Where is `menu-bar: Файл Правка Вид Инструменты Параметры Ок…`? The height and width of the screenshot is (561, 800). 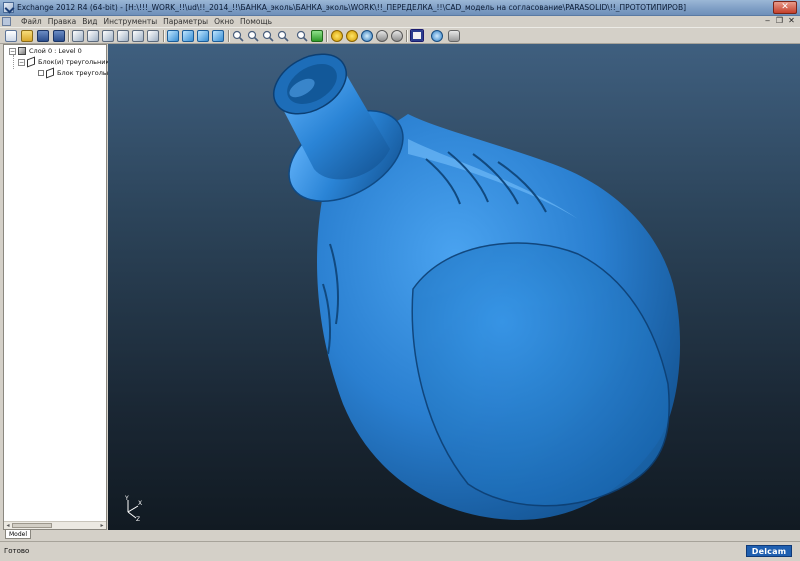
menu-bar: Файл Правка Вид Инструменты Параметры Ок… is located at coordinates (400, 21).